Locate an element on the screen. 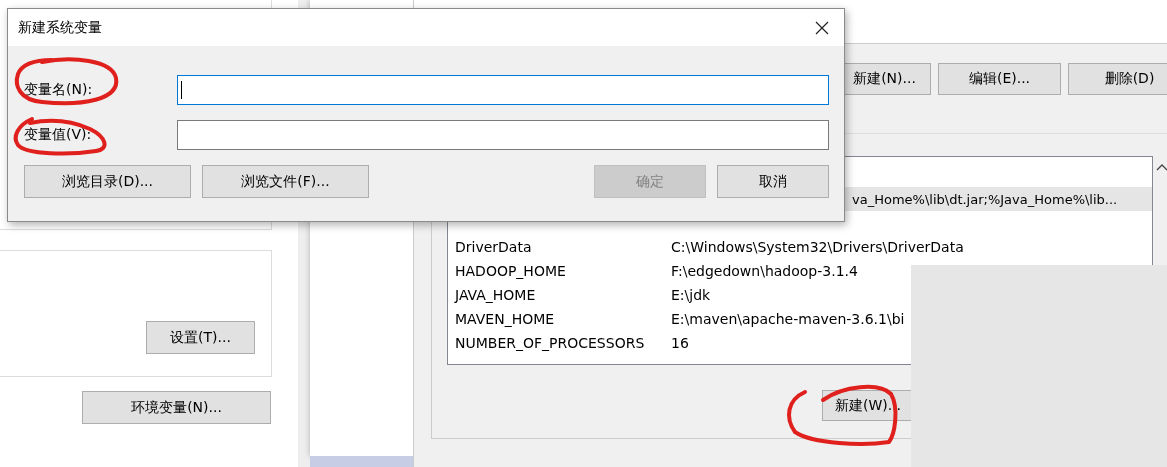 The height and width of the screenshot is (467, 1167). field-label: 变量名(N): is located at coordinates (59, 90).